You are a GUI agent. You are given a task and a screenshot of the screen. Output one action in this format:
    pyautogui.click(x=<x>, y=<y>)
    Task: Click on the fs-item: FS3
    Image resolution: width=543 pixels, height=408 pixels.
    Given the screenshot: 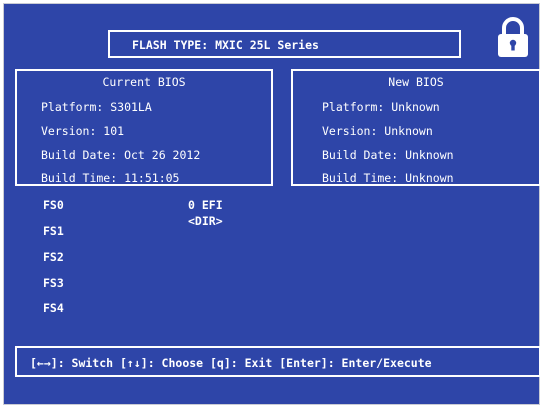 What is the action you would take?
    pyautogui.click(x=53, y=283)
    